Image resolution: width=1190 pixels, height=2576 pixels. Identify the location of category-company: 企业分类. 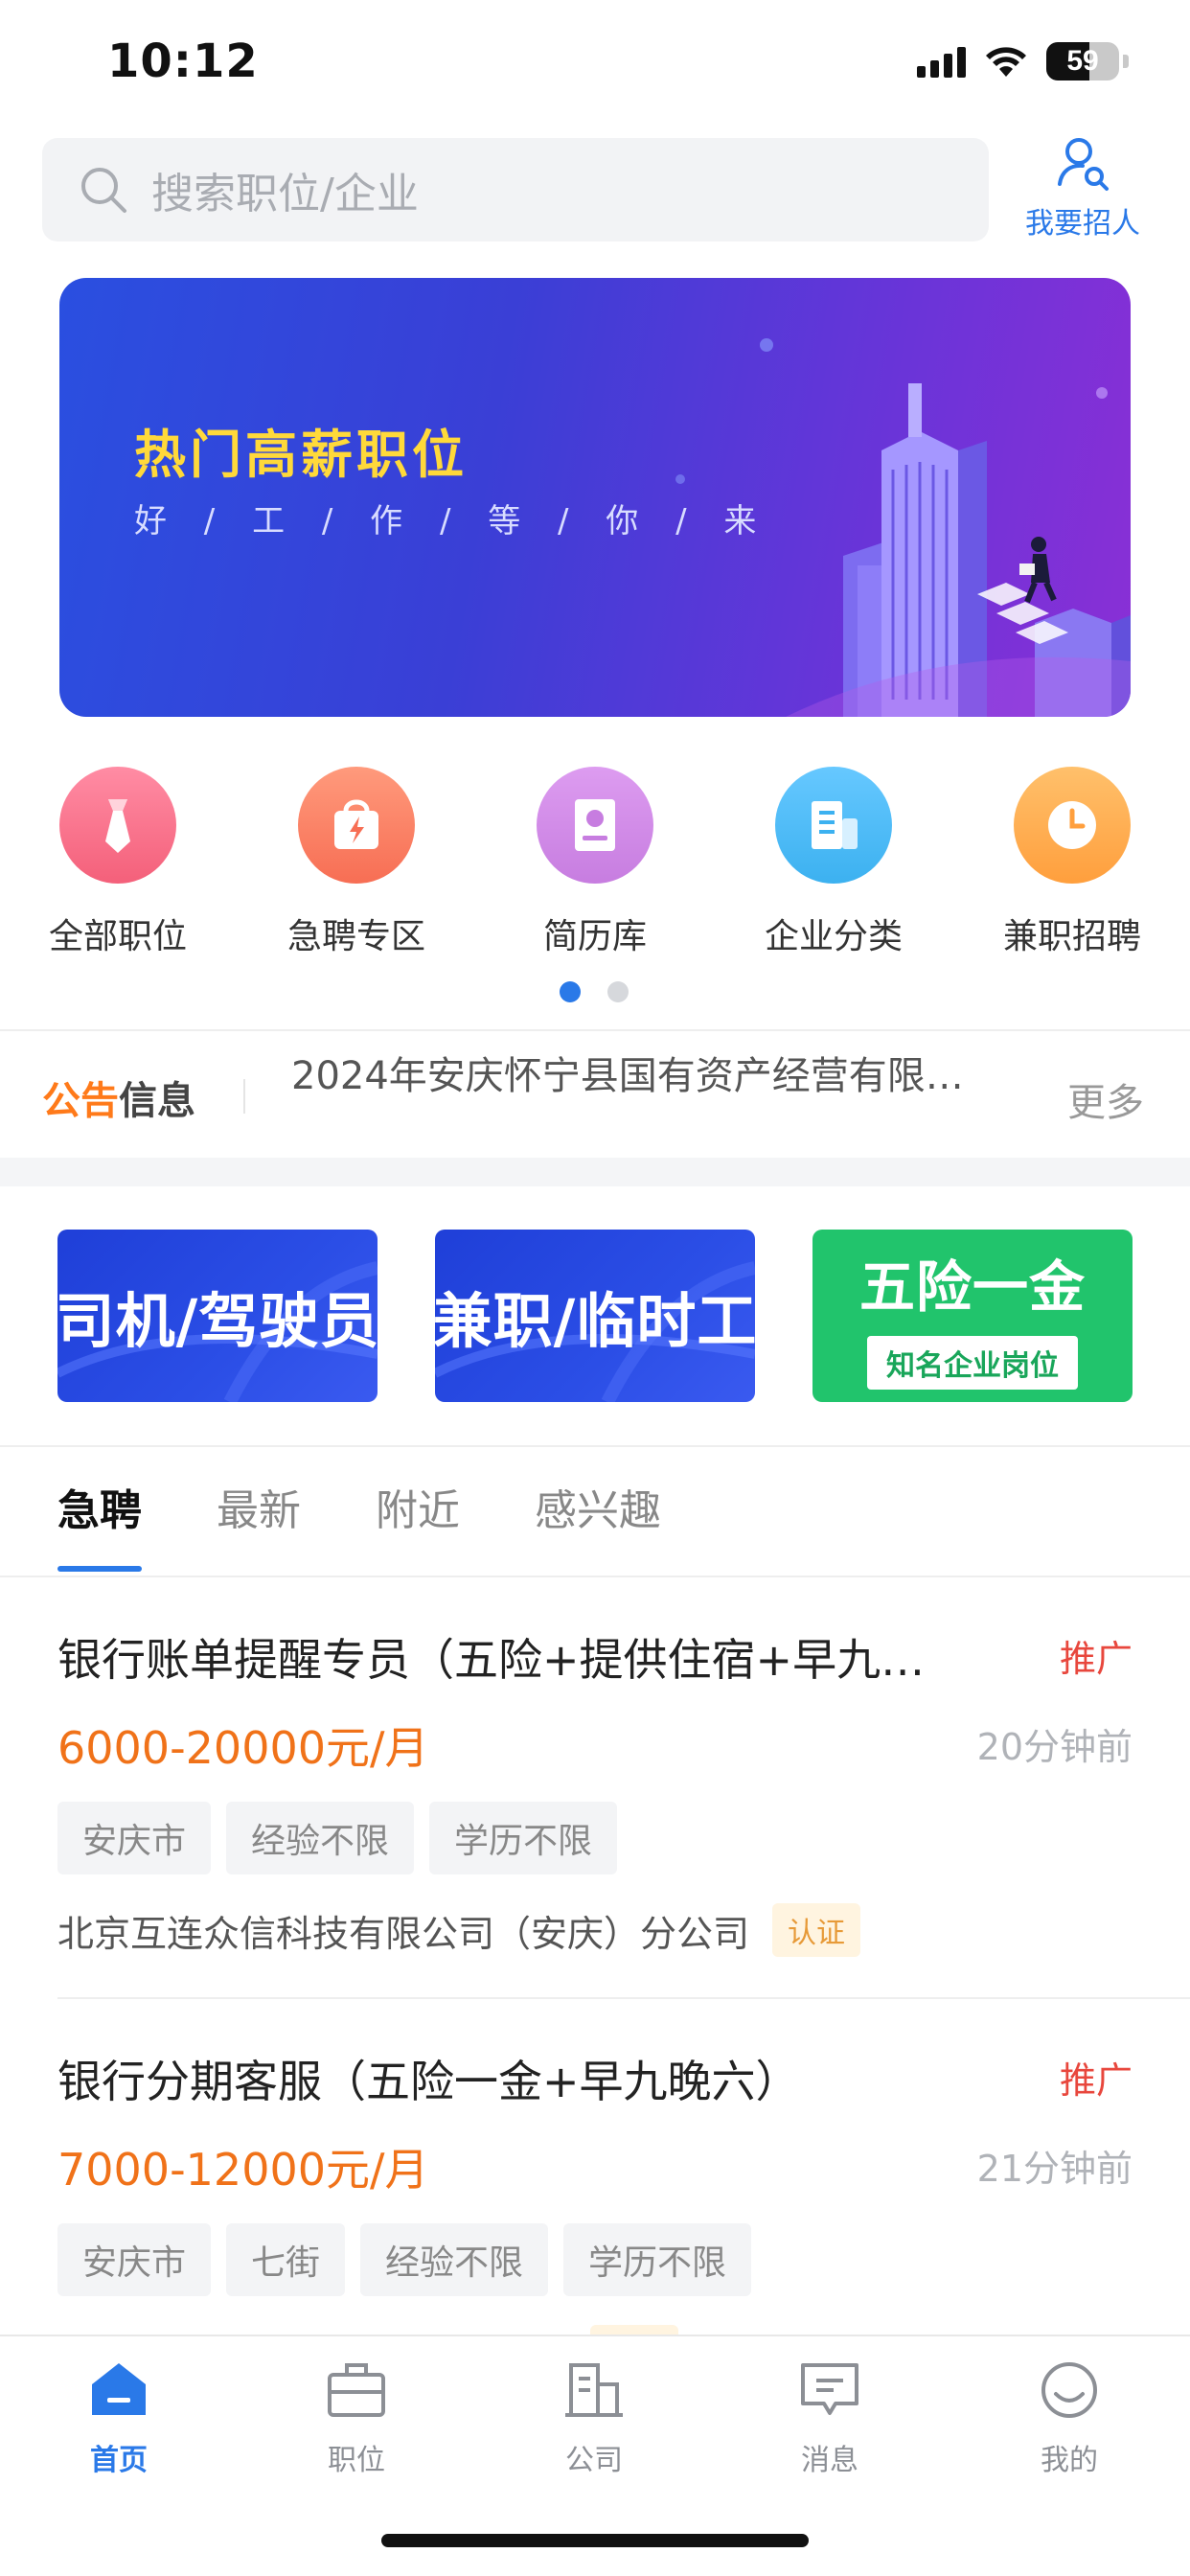
(834, 862).